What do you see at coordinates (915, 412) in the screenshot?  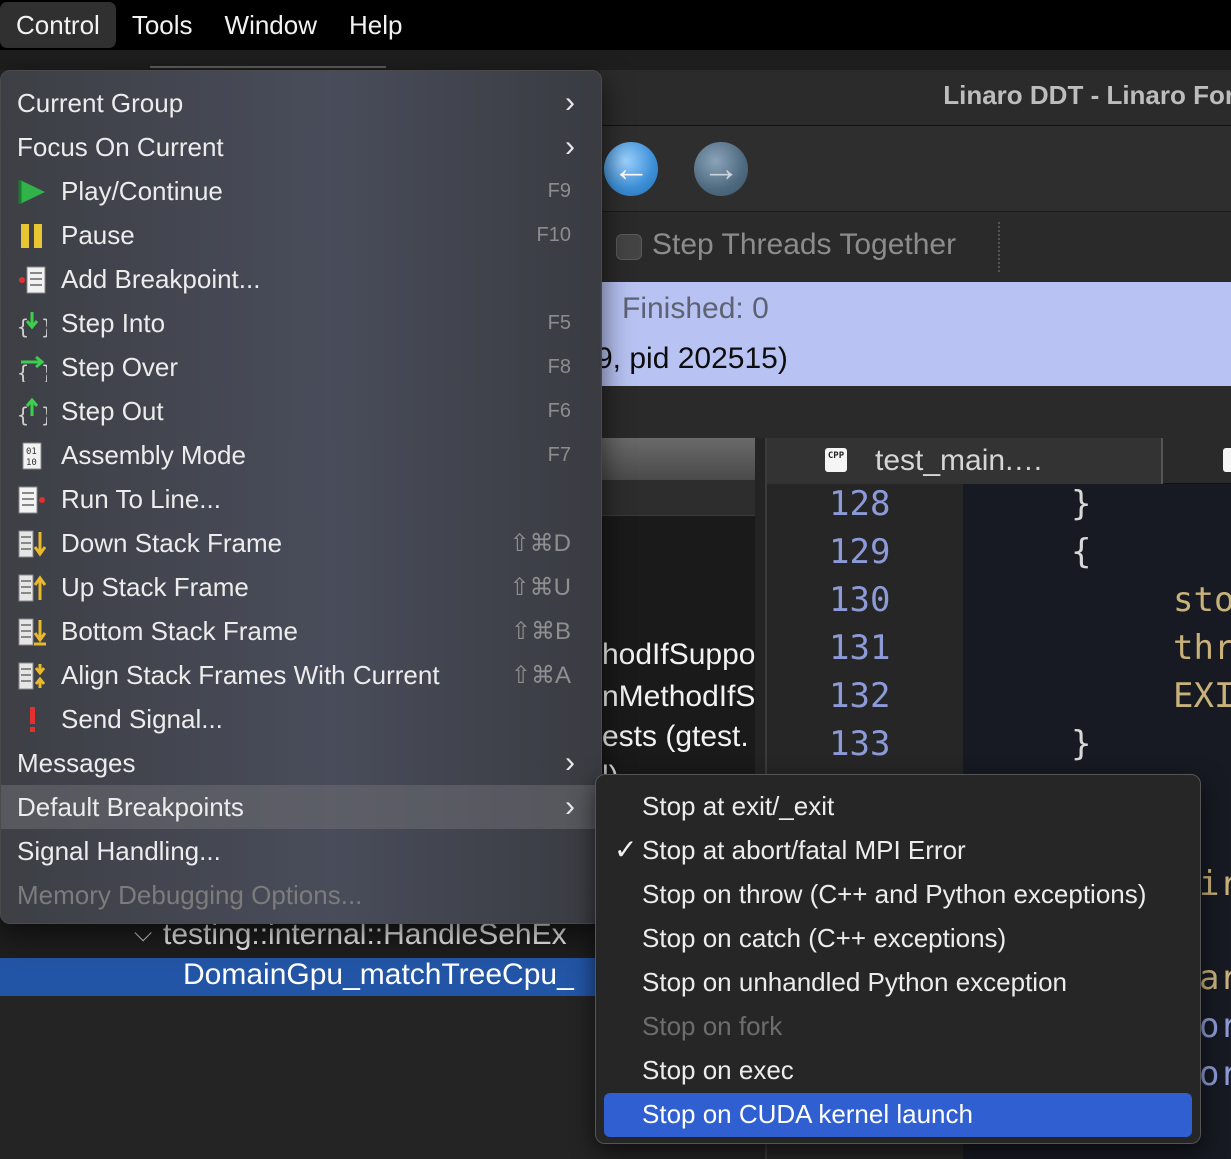 I see `panel-spacer` at bounding box center [915, 412].